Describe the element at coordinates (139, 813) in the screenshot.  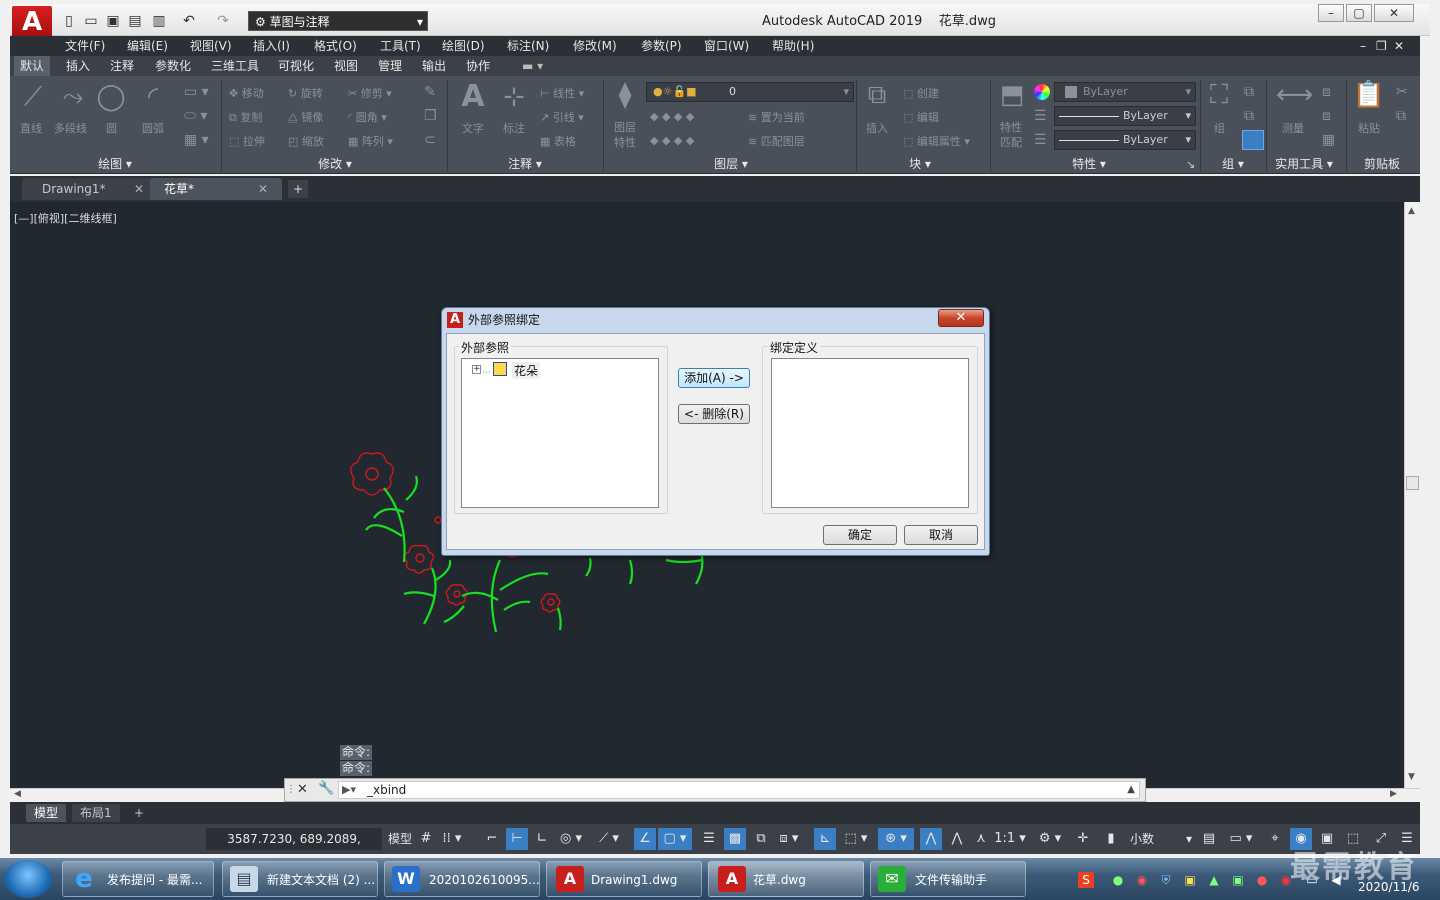
I see `add-layout-icon: +` at that location.